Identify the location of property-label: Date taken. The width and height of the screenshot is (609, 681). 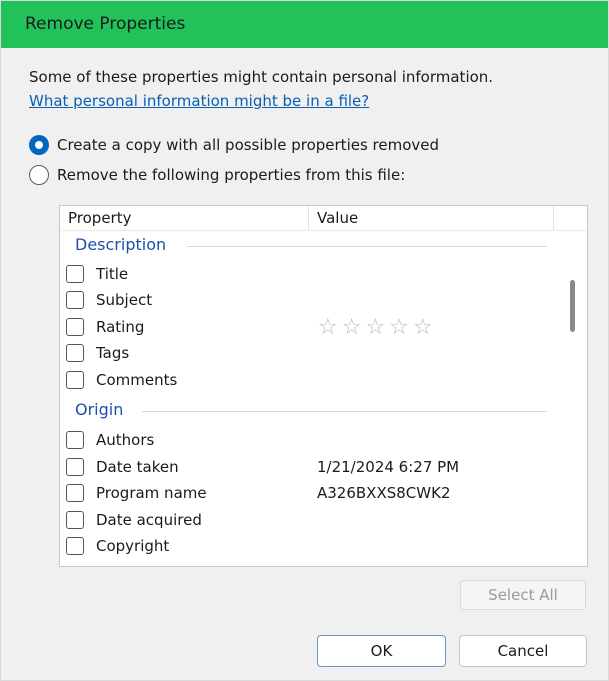
(137, 467).